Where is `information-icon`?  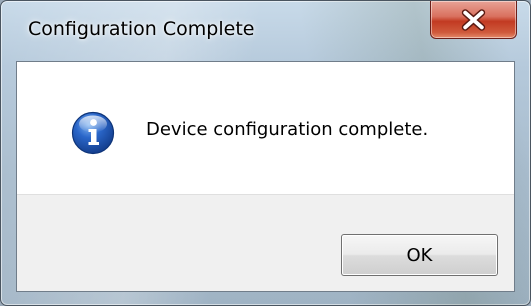
information-icon is located at coordinates (93, 133).